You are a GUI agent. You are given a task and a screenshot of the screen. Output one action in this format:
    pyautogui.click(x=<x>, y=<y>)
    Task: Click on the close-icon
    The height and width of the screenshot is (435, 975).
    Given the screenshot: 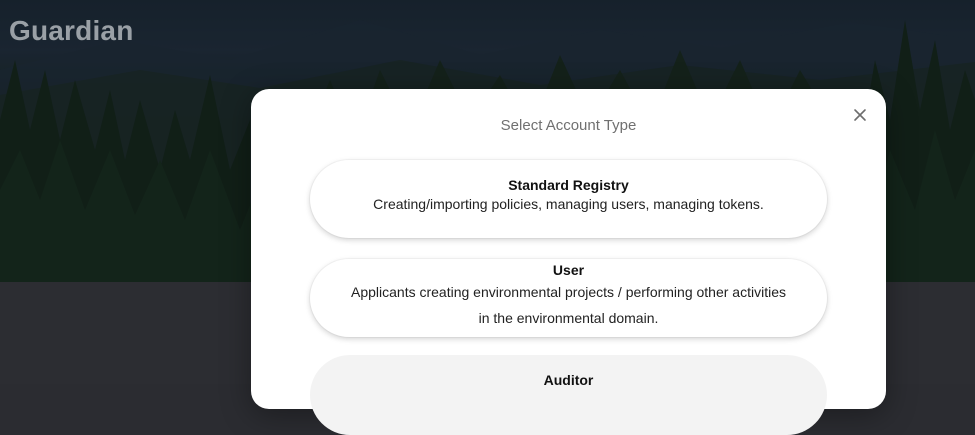 What is the action you would take?
    pyautogui.click(x=860, y=115)
    